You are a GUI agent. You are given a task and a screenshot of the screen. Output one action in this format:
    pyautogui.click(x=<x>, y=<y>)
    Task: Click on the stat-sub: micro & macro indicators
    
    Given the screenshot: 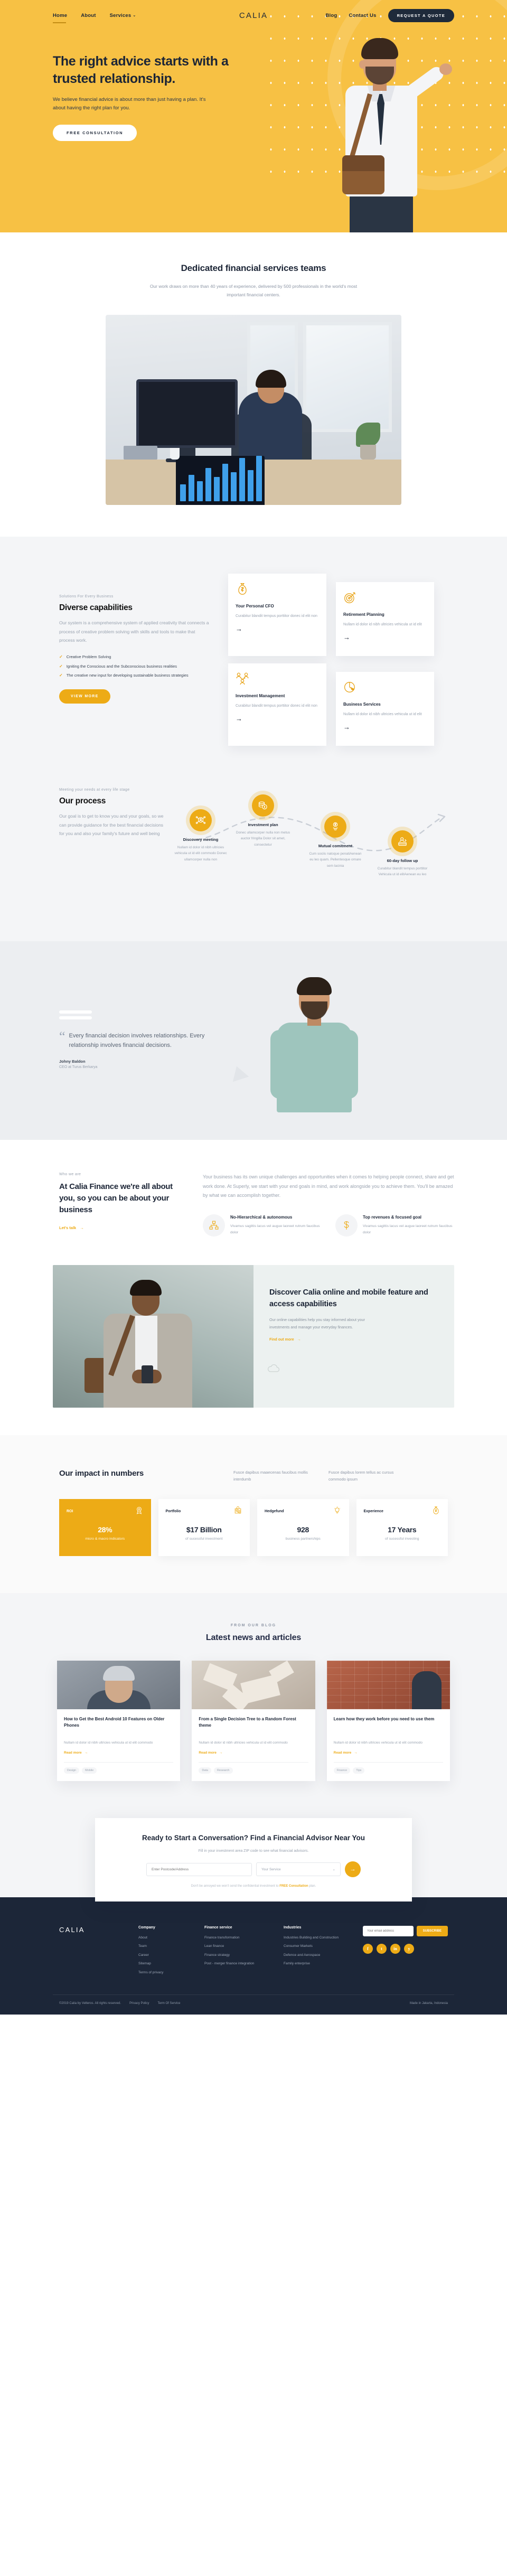 What is the action you would take?
    pyautogui.click(x=105, y=1539)
    